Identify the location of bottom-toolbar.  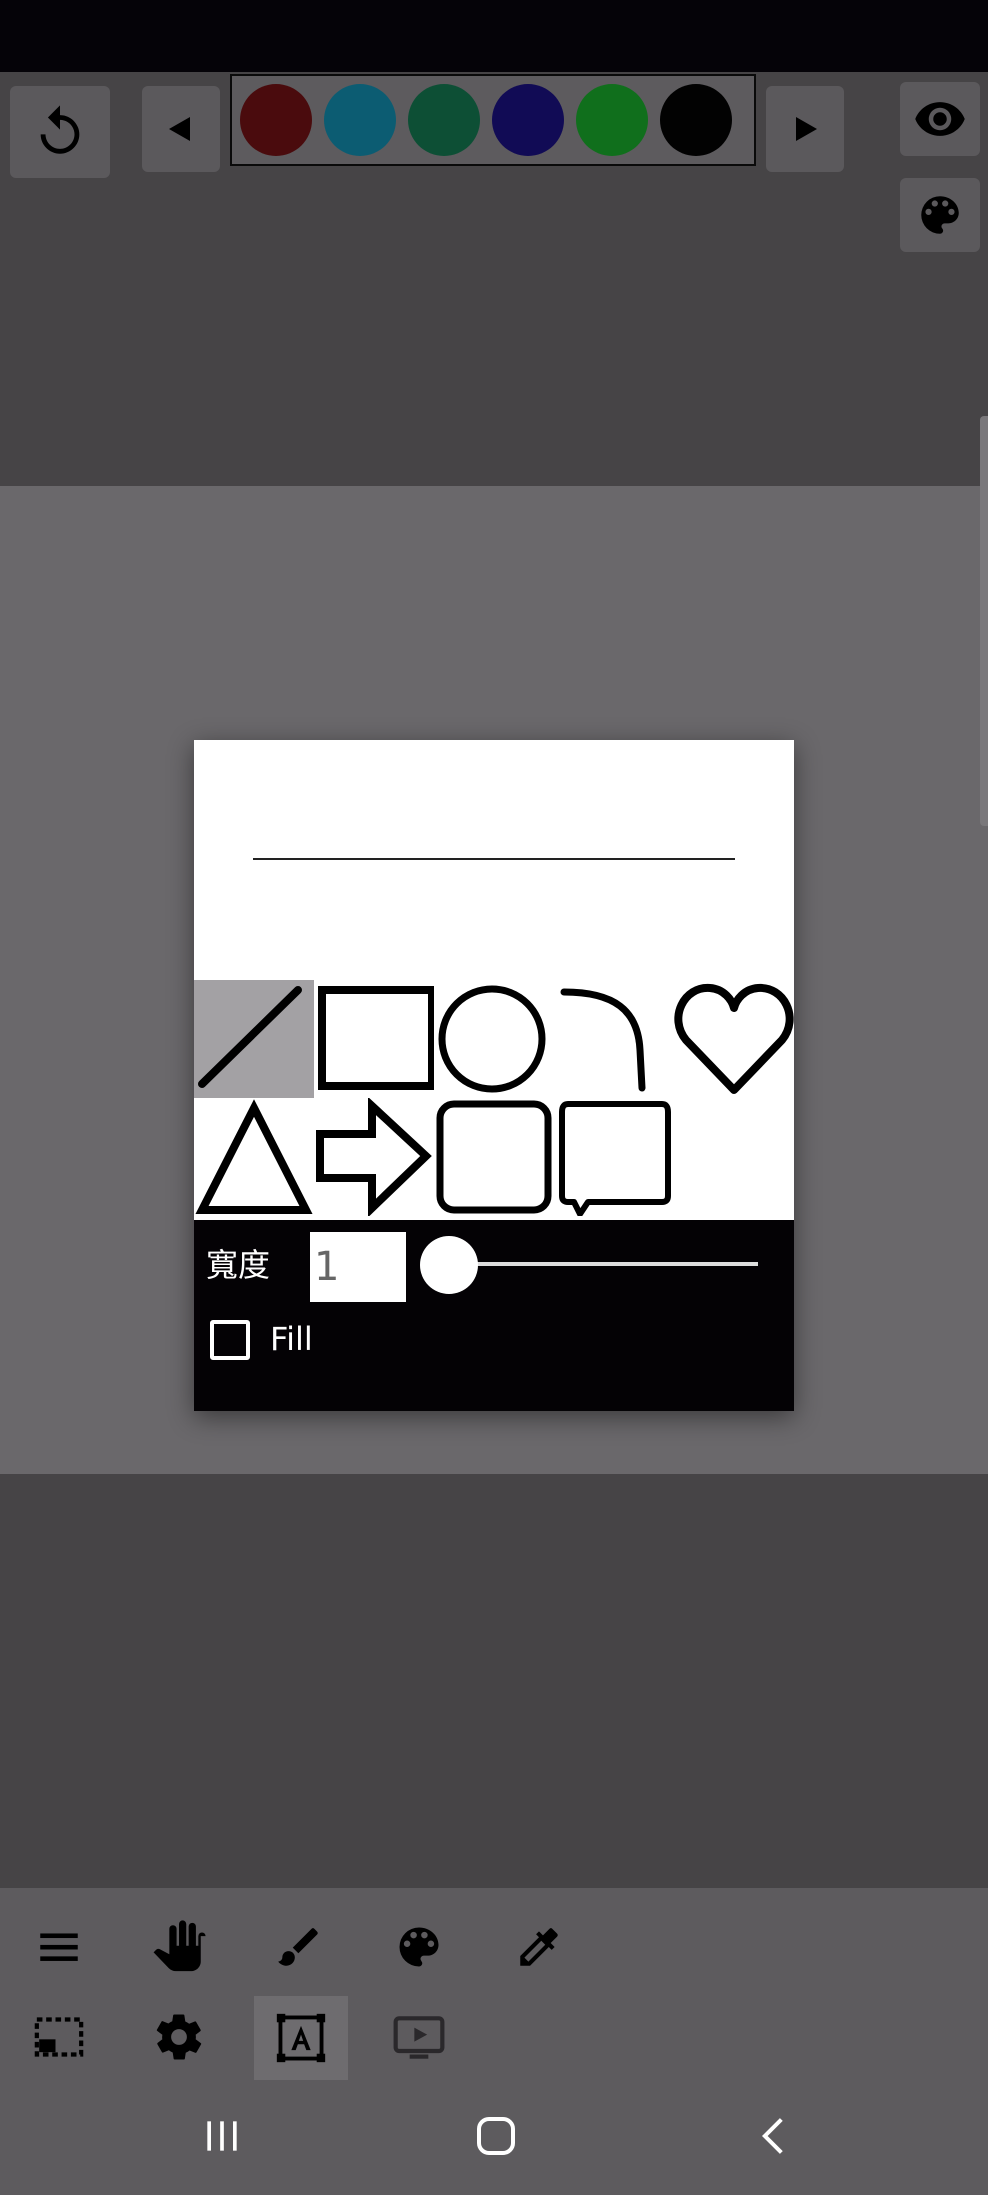
(494, 1984).